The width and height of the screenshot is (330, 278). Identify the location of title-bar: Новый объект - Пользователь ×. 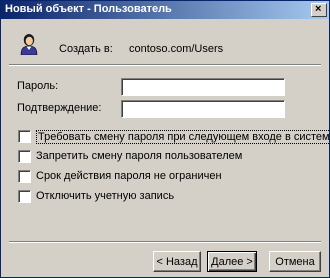
(165, 10).